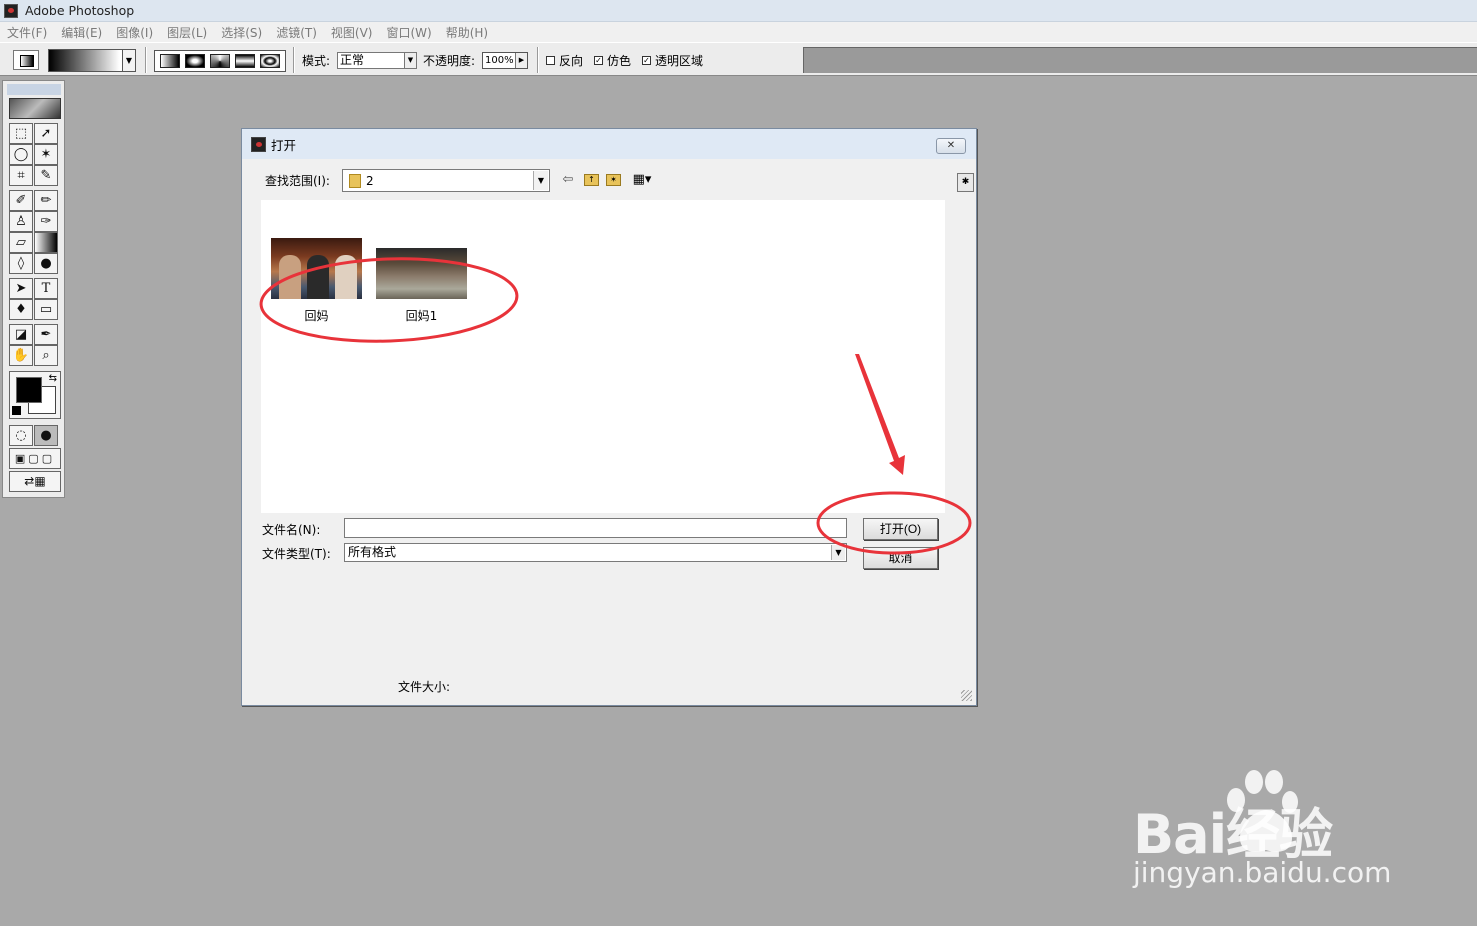 The height and width of the screenshot is (926, 1477). What do you see at coordinates (446, 180) in the screenshot?
I see `look-in-select: 2 ▼` at bounding box center [446, 180].